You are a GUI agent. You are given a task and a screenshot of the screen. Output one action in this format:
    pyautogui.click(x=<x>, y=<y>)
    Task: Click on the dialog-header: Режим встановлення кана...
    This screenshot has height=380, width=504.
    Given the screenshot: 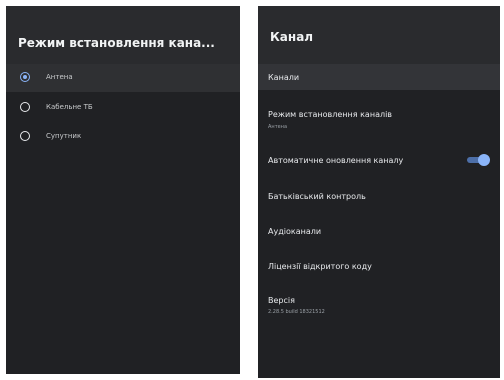 What is the action you would take?
    pyautogui.click(x=123, y=35)
    